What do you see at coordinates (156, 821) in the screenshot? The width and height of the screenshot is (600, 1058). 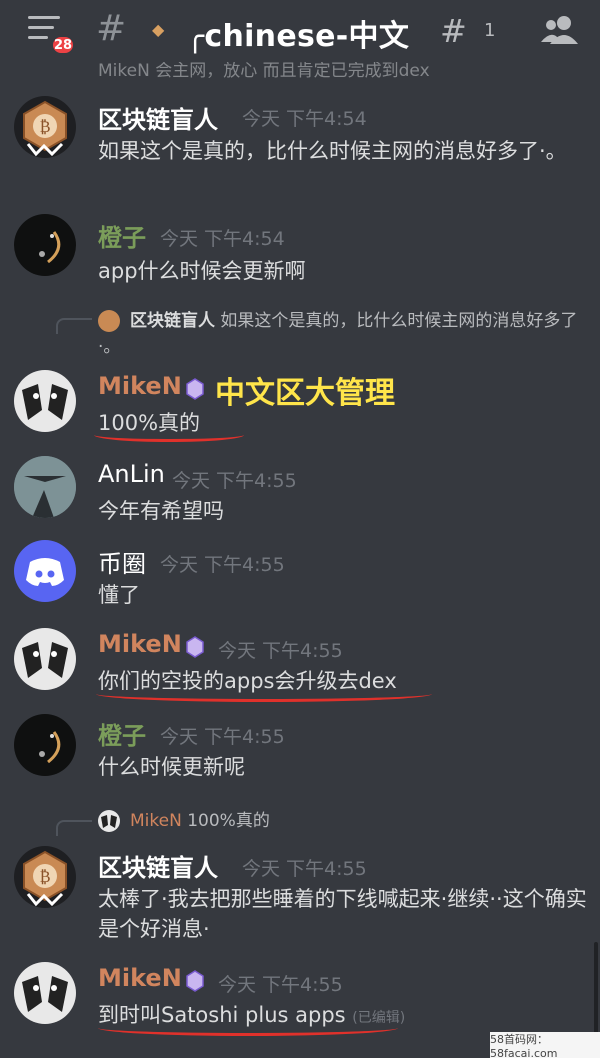 I see `reply-username: MikeN` at bounding box center [156, 821].